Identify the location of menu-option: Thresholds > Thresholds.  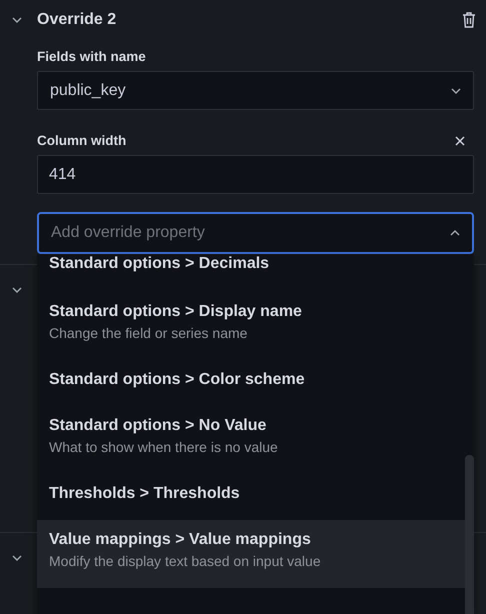
(251, 497).